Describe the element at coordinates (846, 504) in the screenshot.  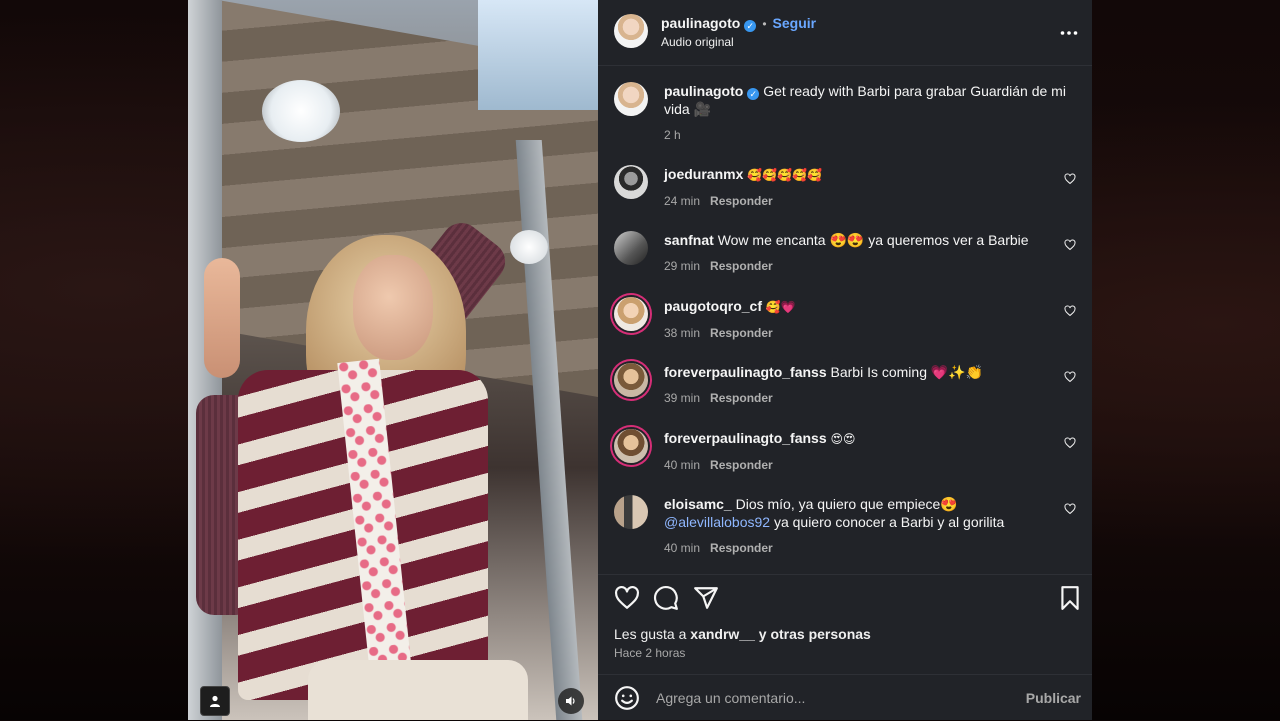
I see `comment-text: Dios mío, ya quiero que empiece😍` at that location.